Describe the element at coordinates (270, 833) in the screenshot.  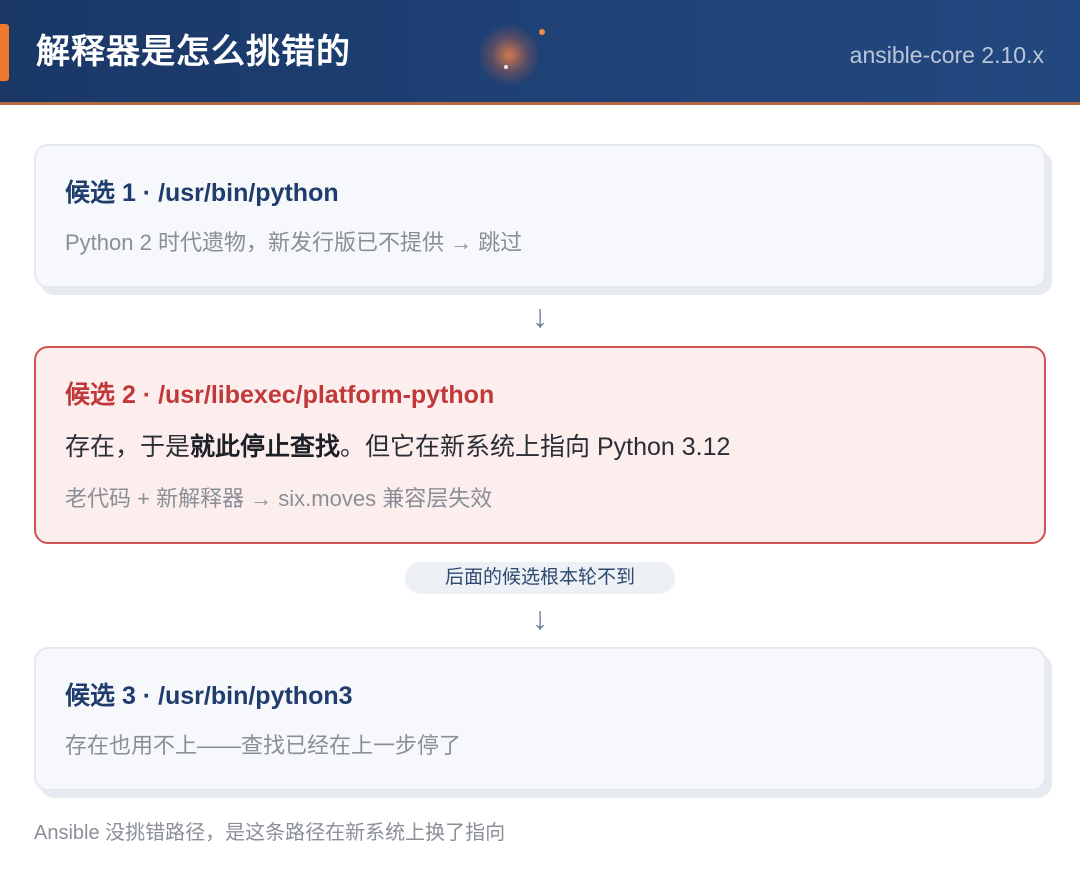
I see `footer-caption: Ansible 没挑错路径，是这条路径在新系统上换了指向` at that location.